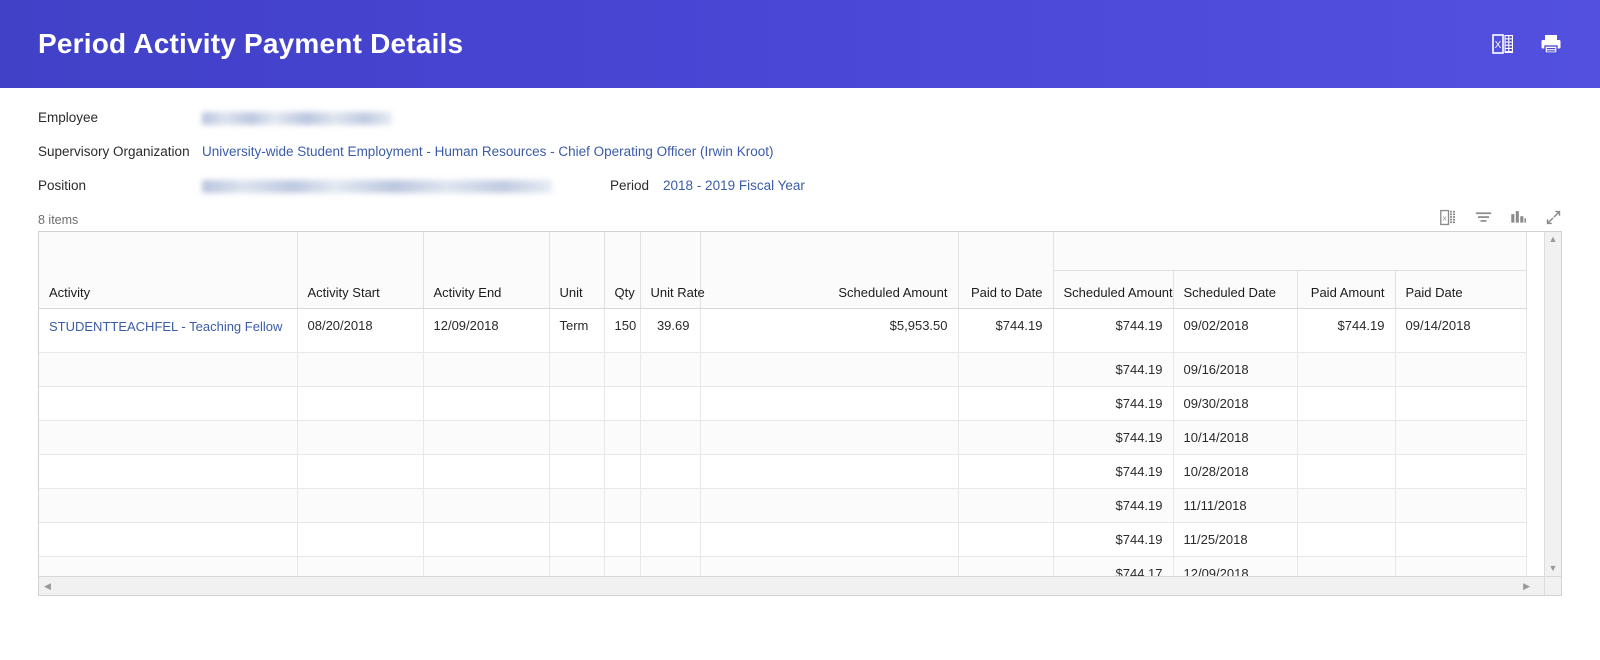  What do you see at coordinates (62, 185) in the screenshot?
I see `position-label: Position` at bounding box center [62, 185].